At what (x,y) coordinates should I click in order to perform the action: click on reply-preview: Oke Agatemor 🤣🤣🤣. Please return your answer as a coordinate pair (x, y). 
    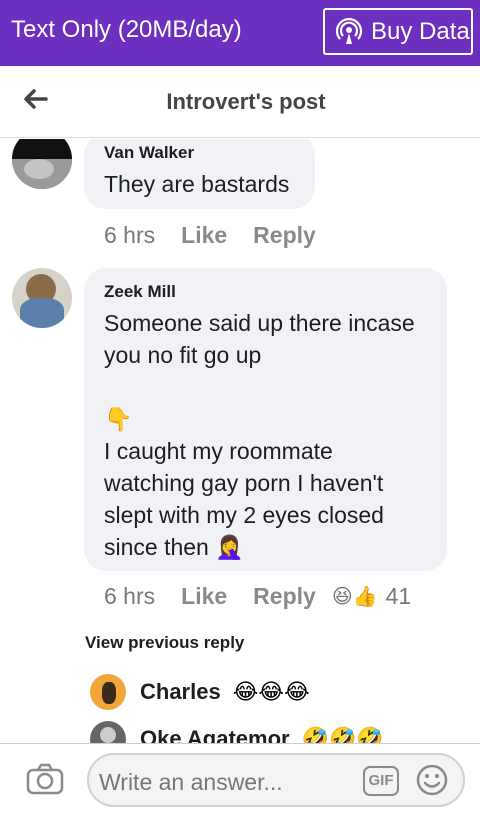
    Looking at the image, I should click on (237, 732).